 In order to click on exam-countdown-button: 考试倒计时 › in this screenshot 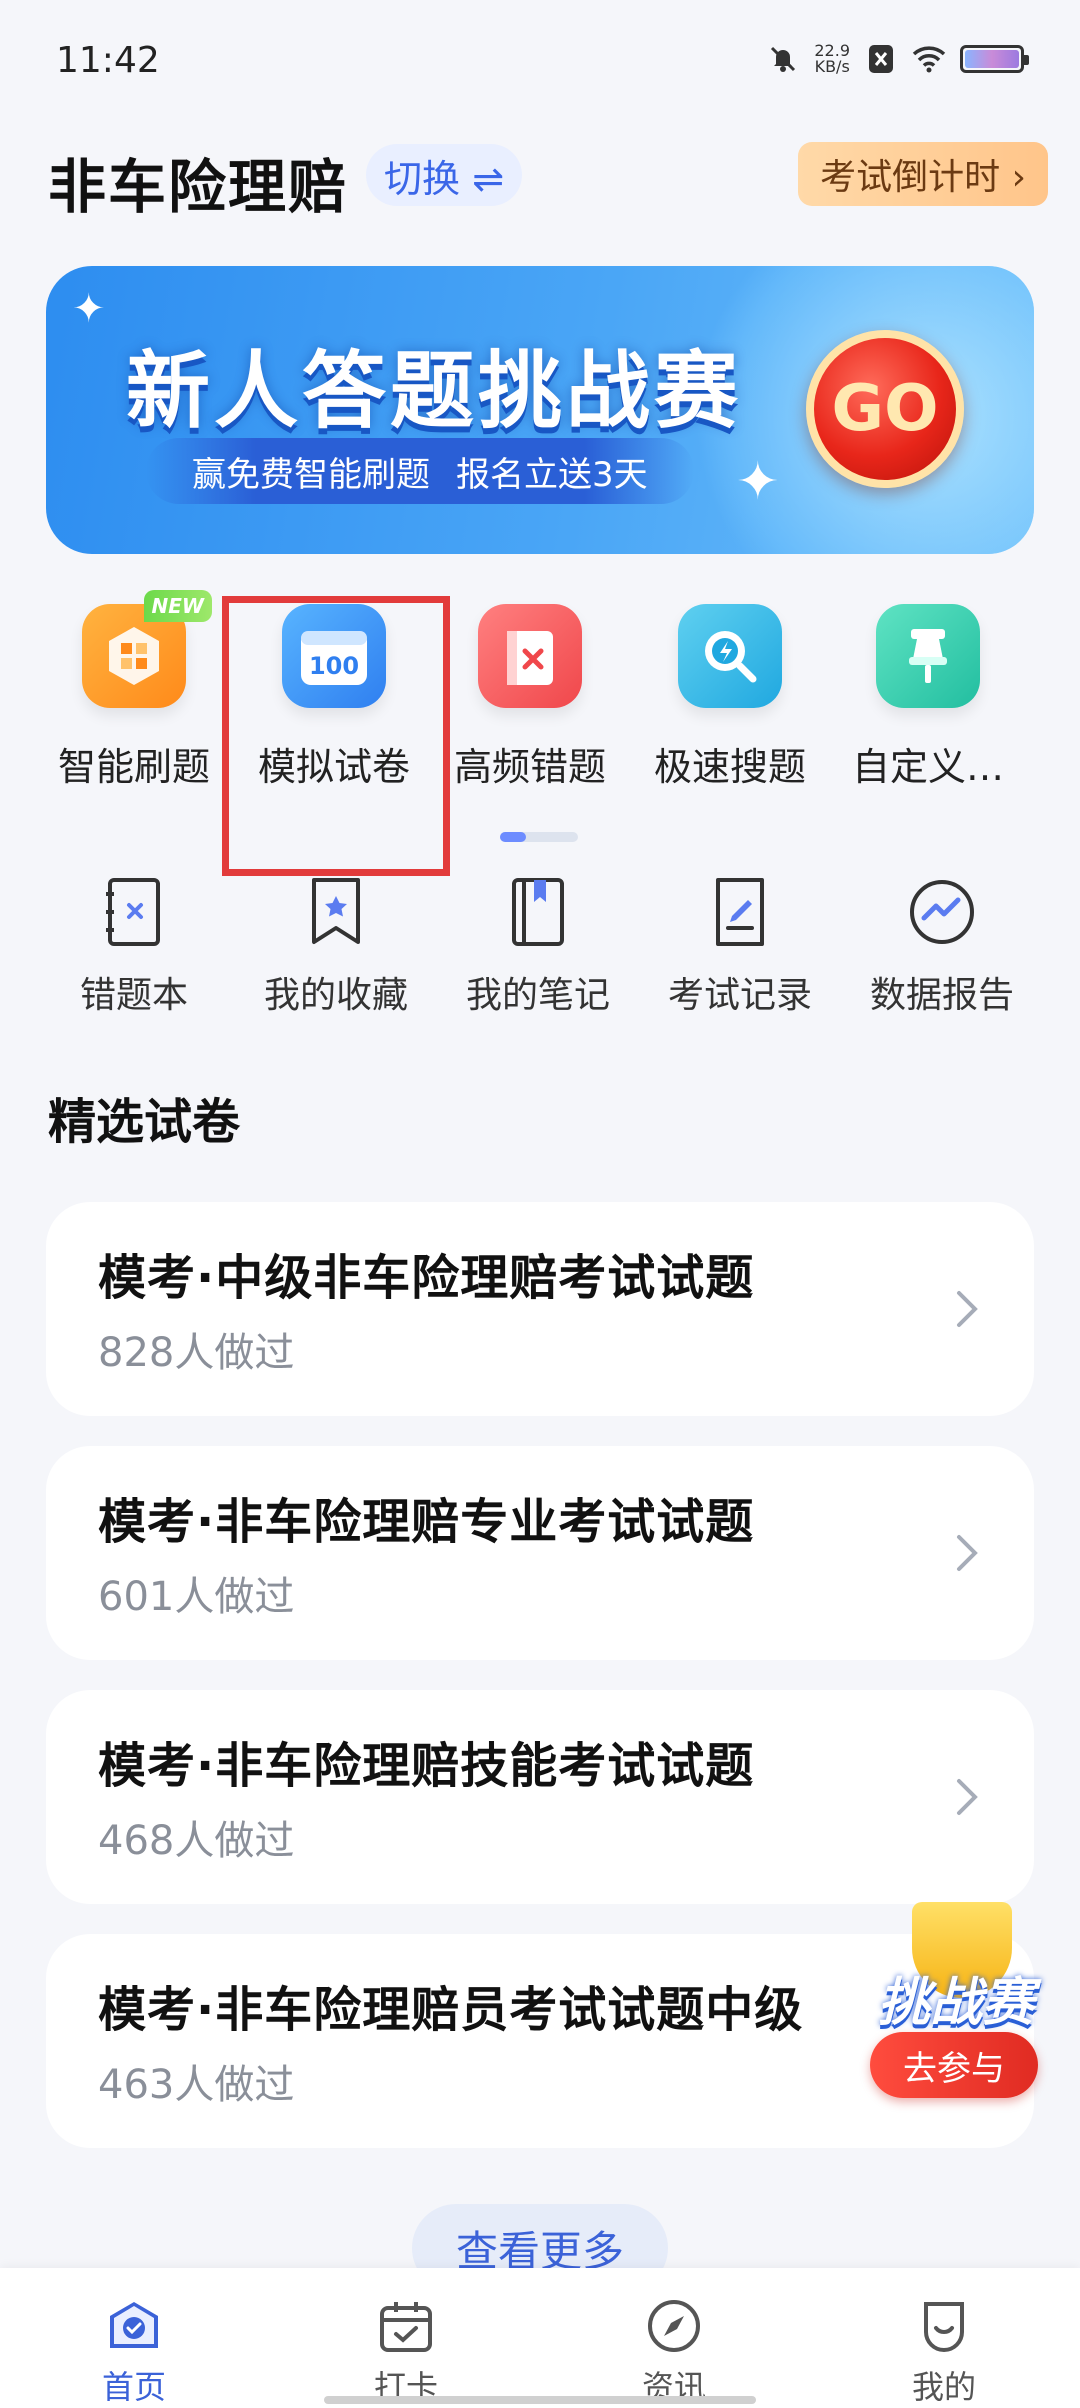, I will do `click(923, 174)`.